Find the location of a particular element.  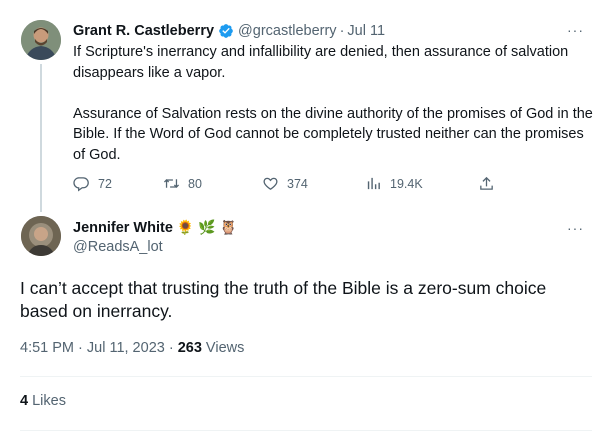

owl-emoji: 🦉 is located at coordinates (228, 227).